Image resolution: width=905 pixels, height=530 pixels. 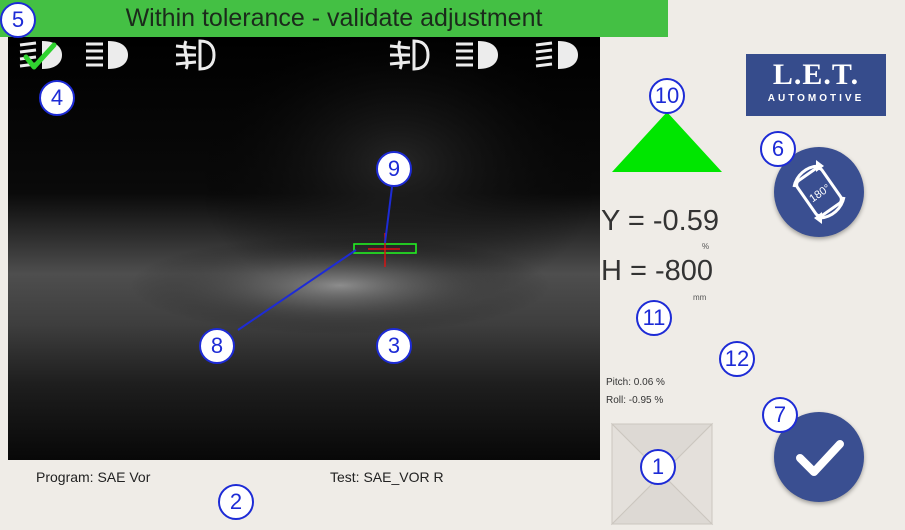 I want to click on program-label: Program: SAE Vor, so click(x=93, y=477).